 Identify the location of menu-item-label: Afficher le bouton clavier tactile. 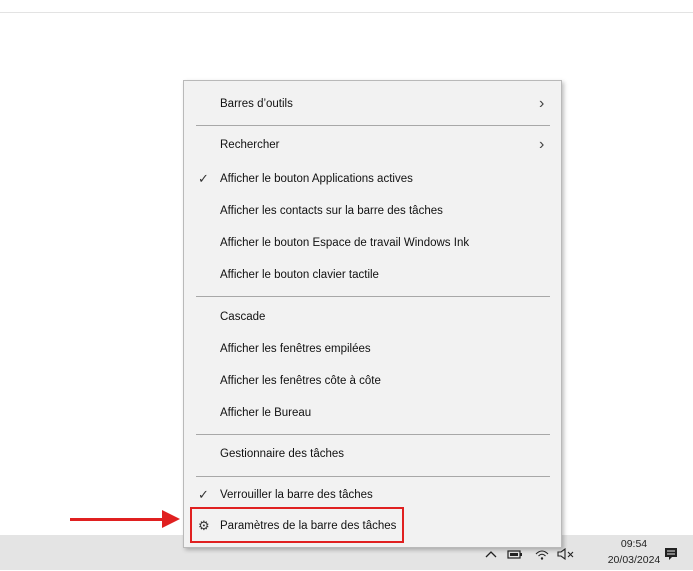
(299, 275).